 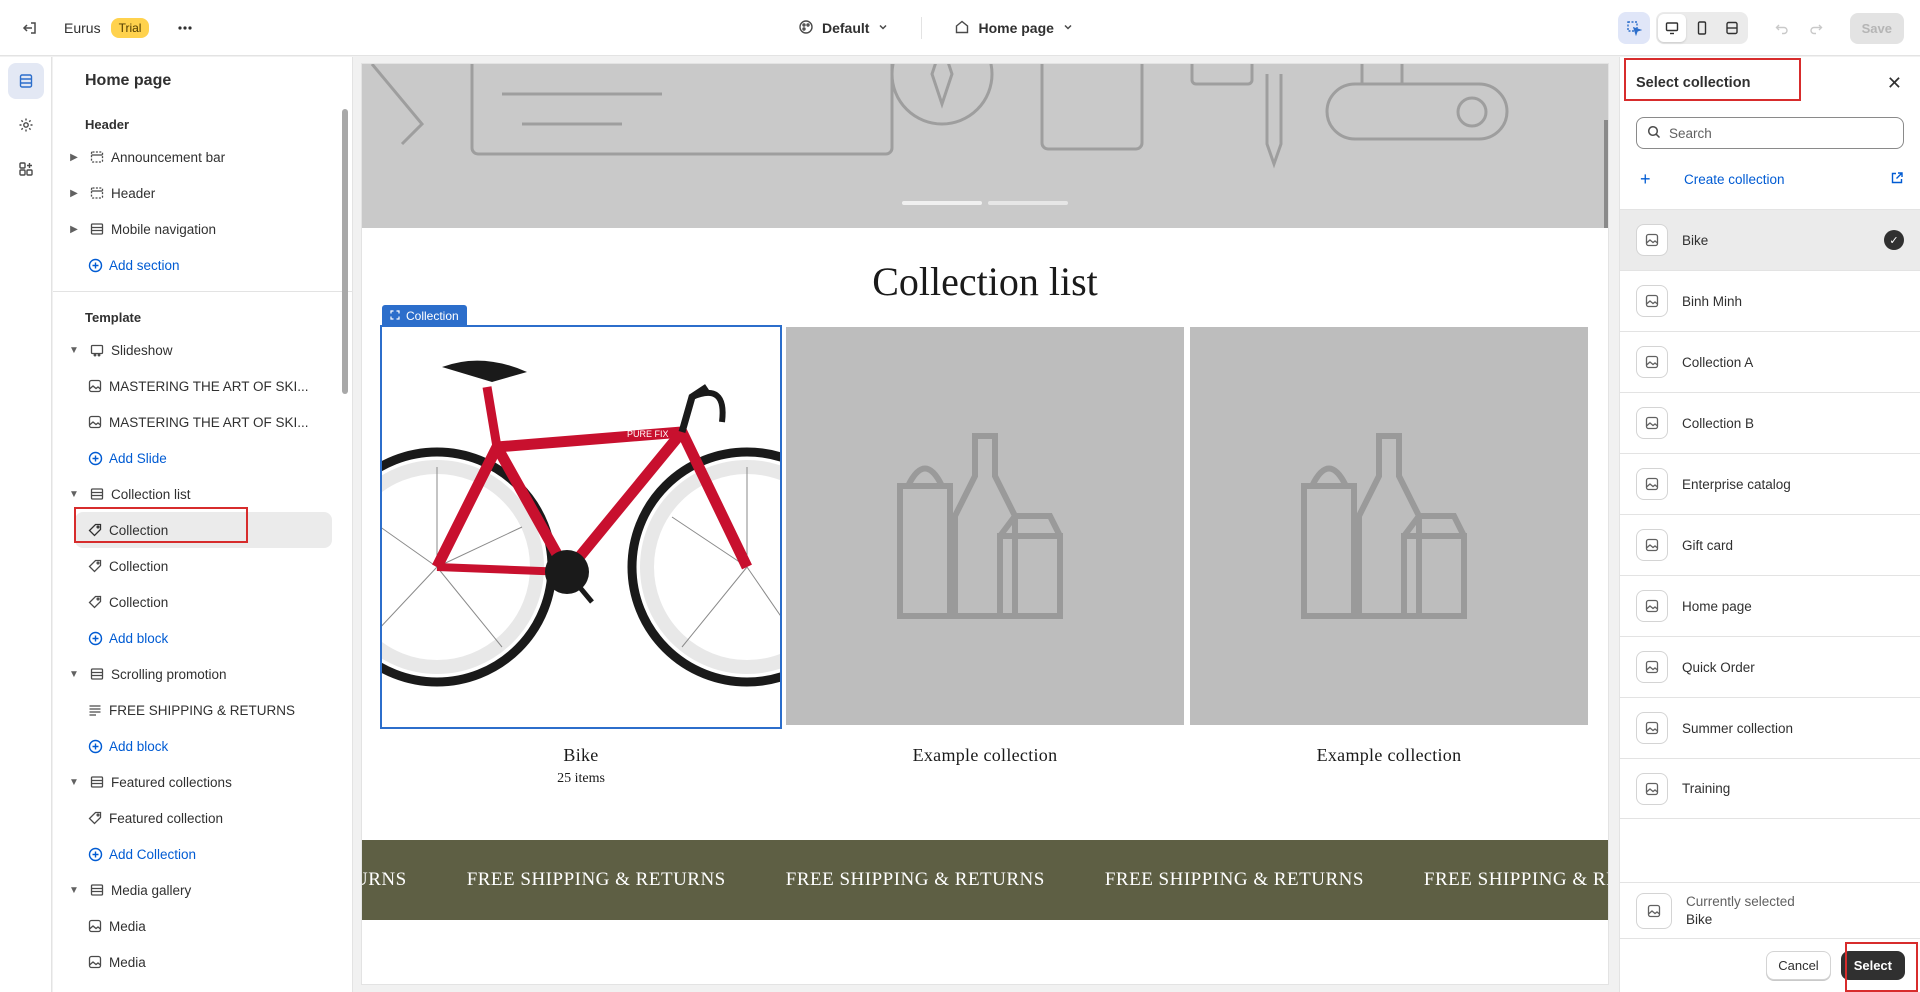 I want to click on grocery-placeholder-icon, so click(x=1384, y=526).